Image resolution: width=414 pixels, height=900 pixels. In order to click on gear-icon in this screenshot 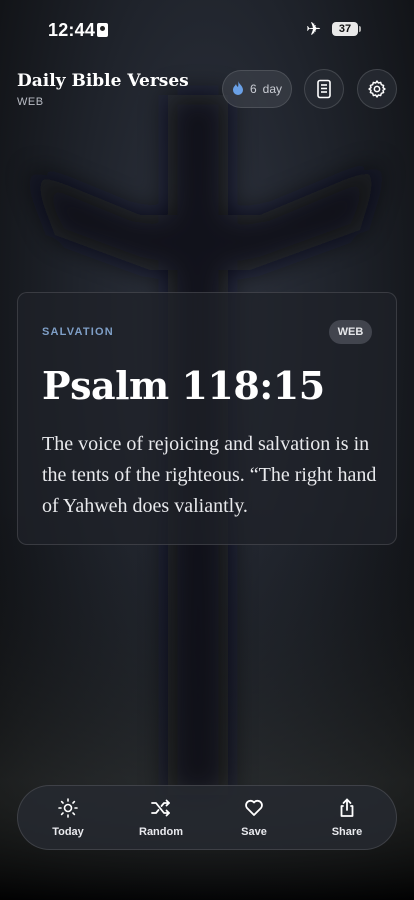, I will do `click(377, 89)`.